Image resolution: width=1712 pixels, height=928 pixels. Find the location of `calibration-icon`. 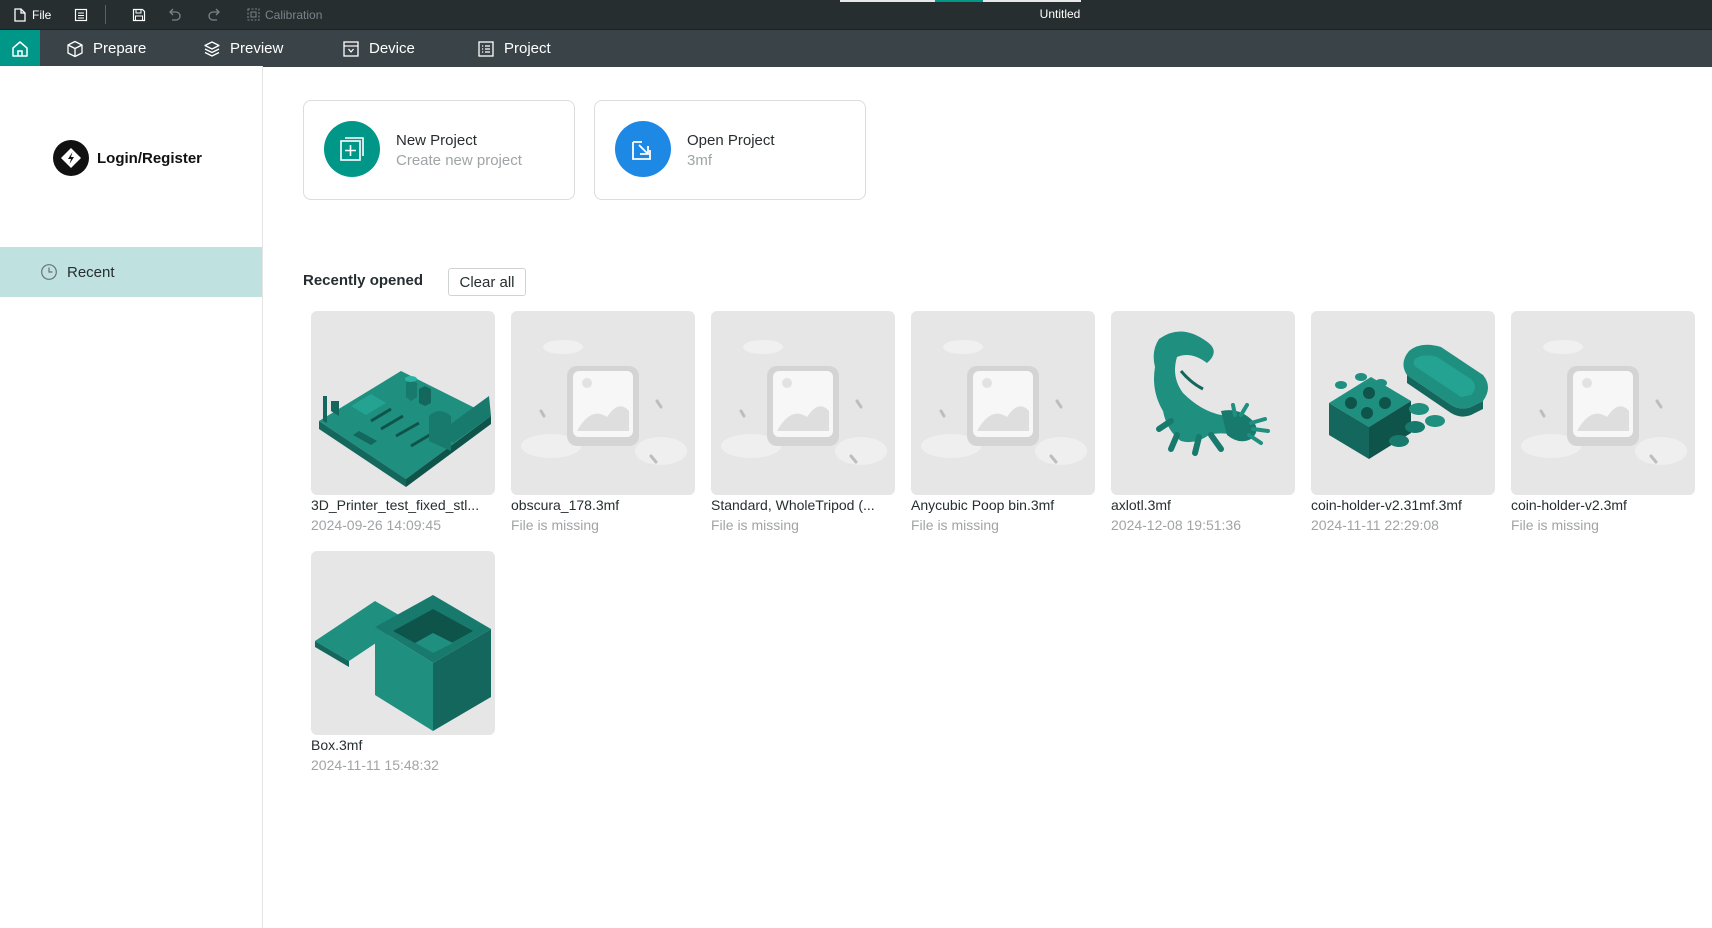

calibration-icon is located at coordinates (253, 14).